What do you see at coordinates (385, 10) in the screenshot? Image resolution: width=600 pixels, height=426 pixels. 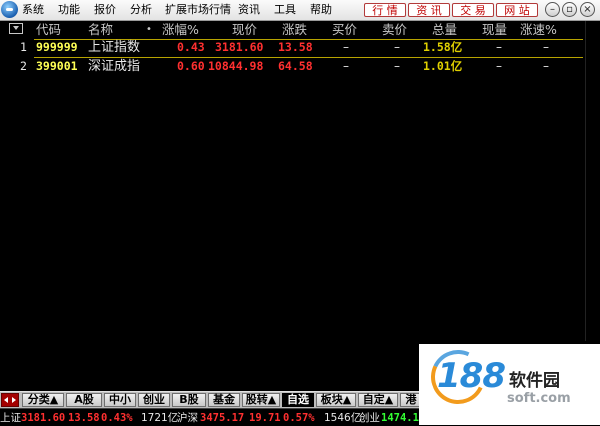 I see `quick-quotes-button: 行 情` at bounding box center [385, 10].